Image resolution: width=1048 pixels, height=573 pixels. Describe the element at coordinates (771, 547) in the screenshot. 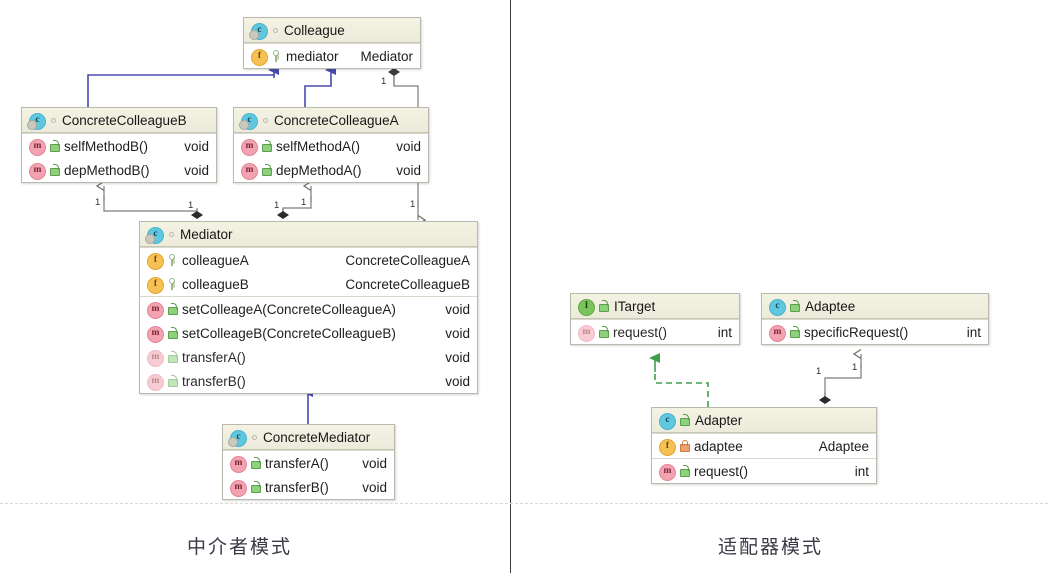

I see `caption-adapter-pattern: 适配器模式` at that location.